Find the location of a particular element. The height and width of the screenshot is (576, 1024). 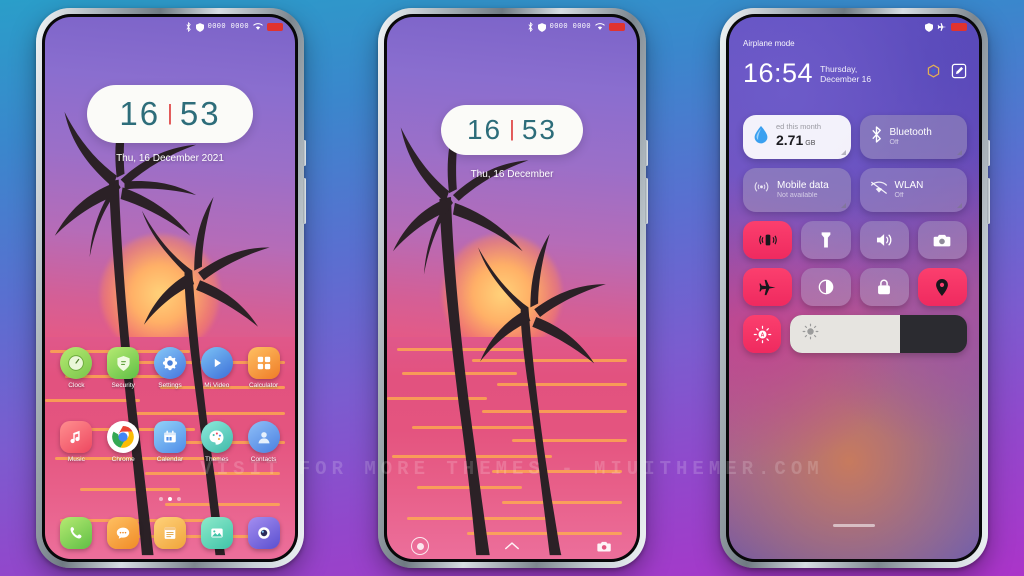

cell-tower-icon is located at coordinates (761, 190).